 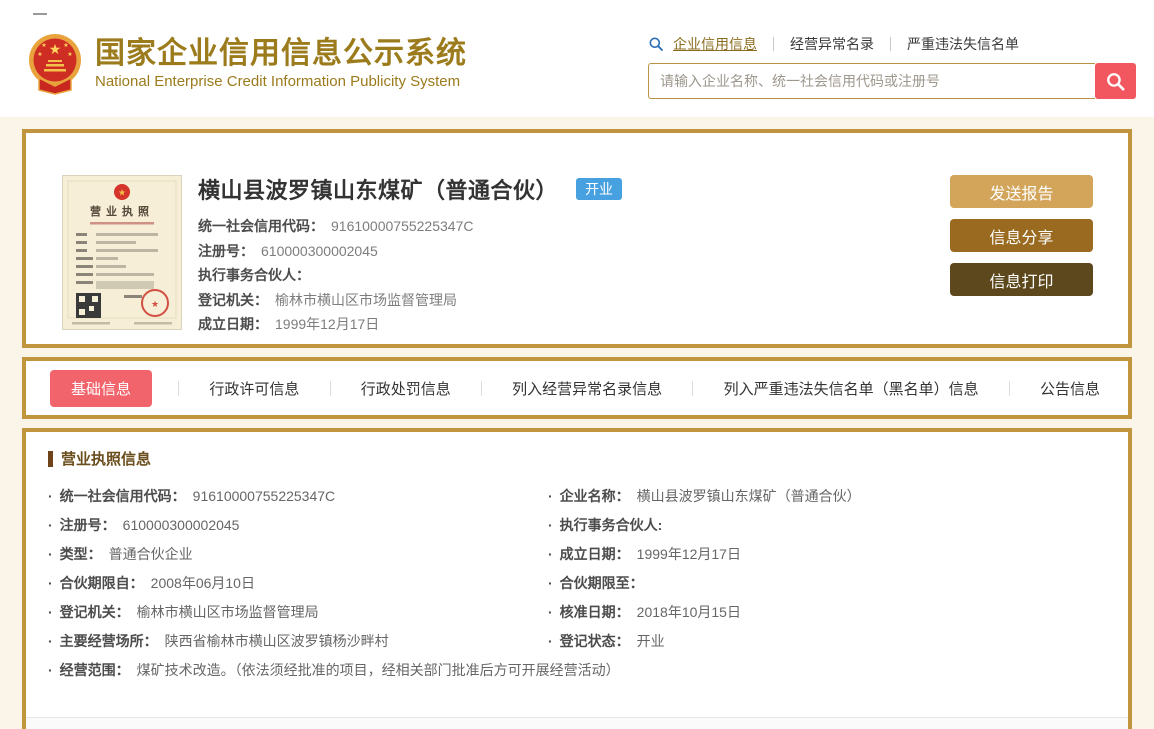 What do you see at coordinates (827, 641) in the screenshot?
I see `field-registration-status: 登记状态：开业` at bounding box center [827, 641].